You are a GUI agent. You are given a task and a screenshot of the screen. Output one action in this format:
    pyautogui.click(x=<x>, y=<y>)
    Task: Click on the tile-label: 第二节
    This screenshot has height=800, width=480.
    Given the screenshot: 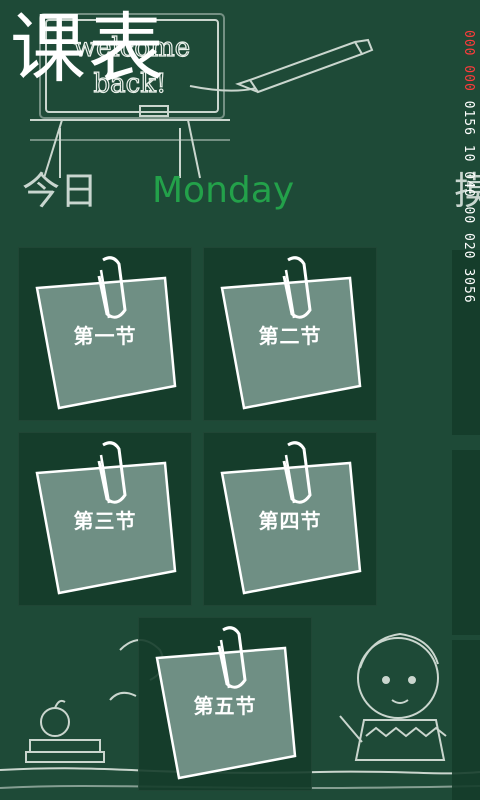 What is the action you would take?
    pyautogui.click(x=290, y=336)
    